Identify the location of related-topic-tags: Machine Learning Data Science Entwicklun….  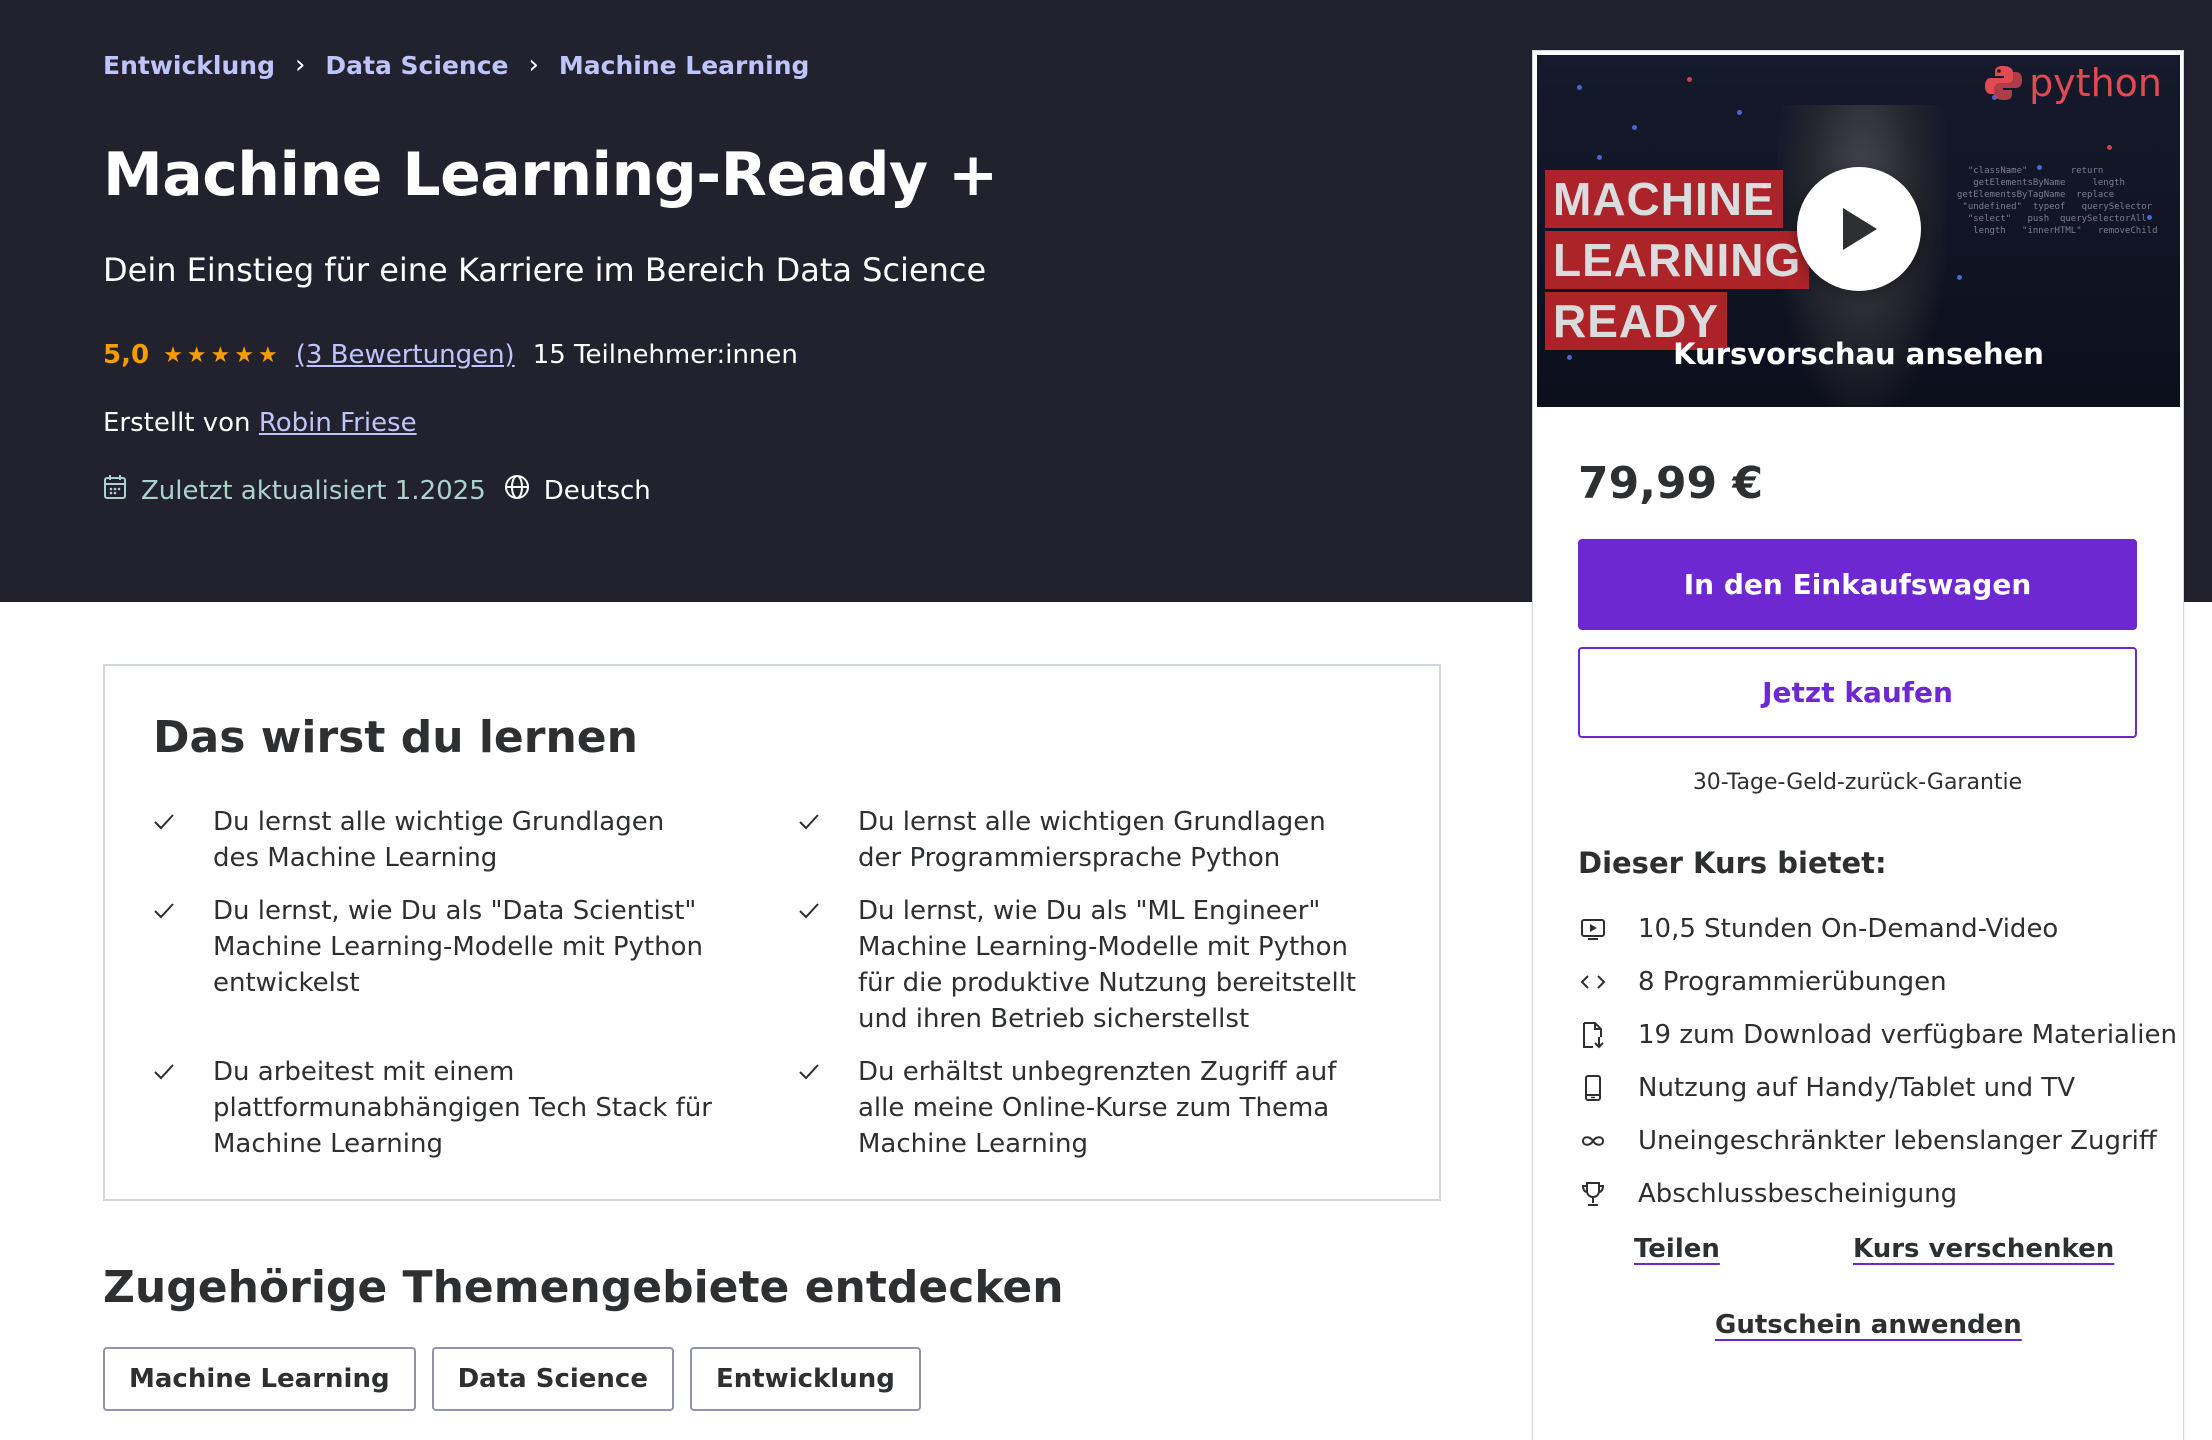
(512, 1379).